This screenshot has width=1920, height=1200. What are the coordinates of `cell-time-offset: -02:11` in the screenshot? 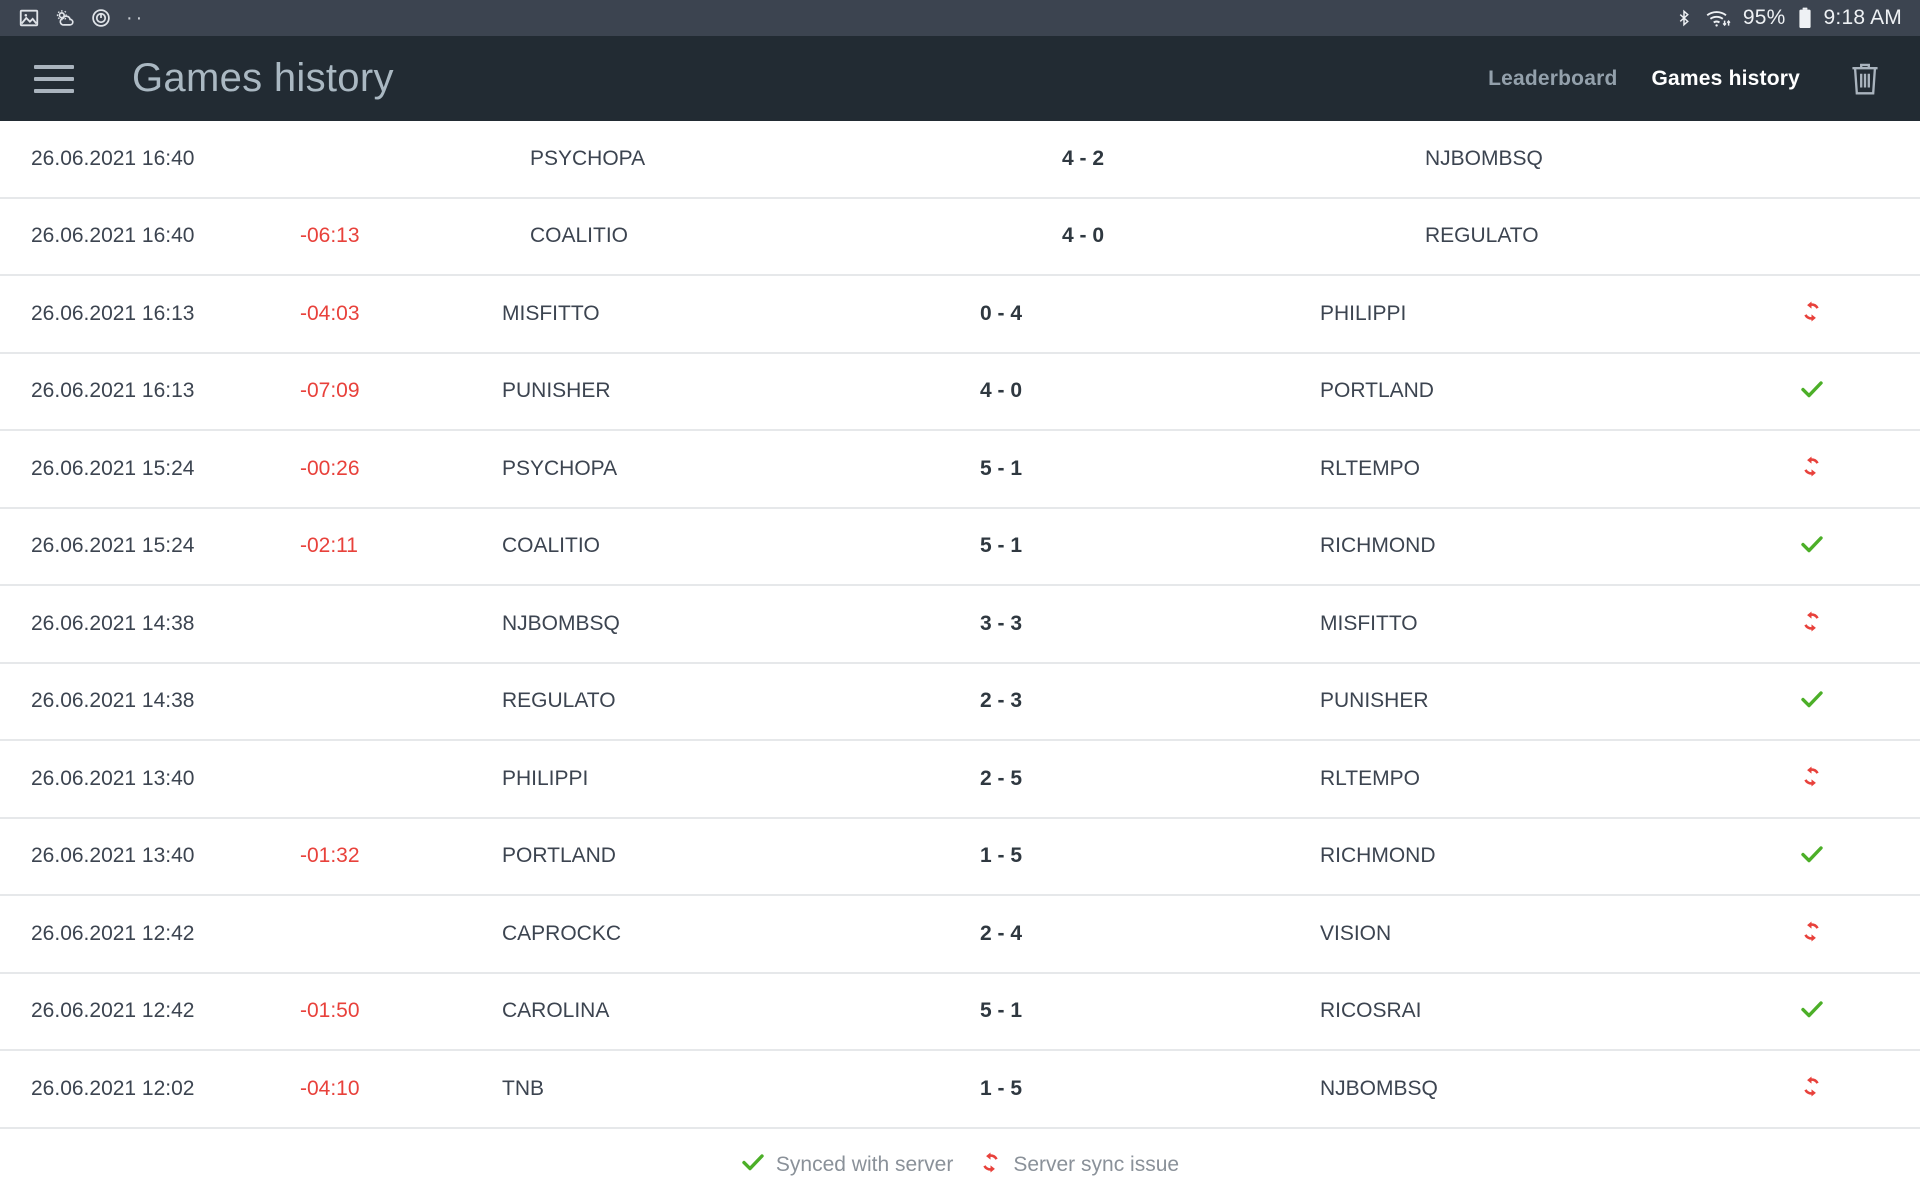 It's located at (329, 546).